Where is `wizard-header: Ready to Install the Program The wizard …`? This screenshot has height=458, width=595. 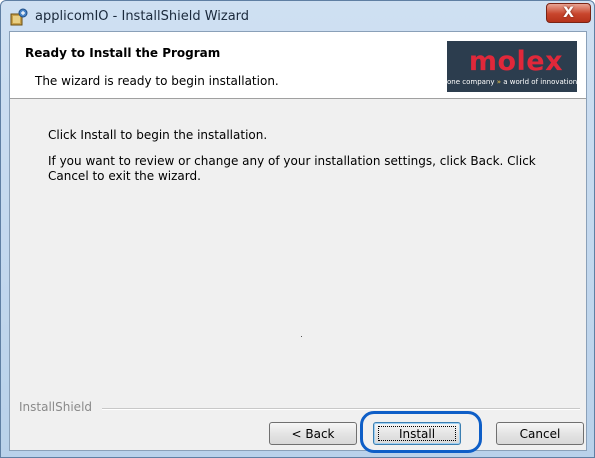
wizard-header: Ready to Install the Program The wizard … is located at coordinates (298, 65).